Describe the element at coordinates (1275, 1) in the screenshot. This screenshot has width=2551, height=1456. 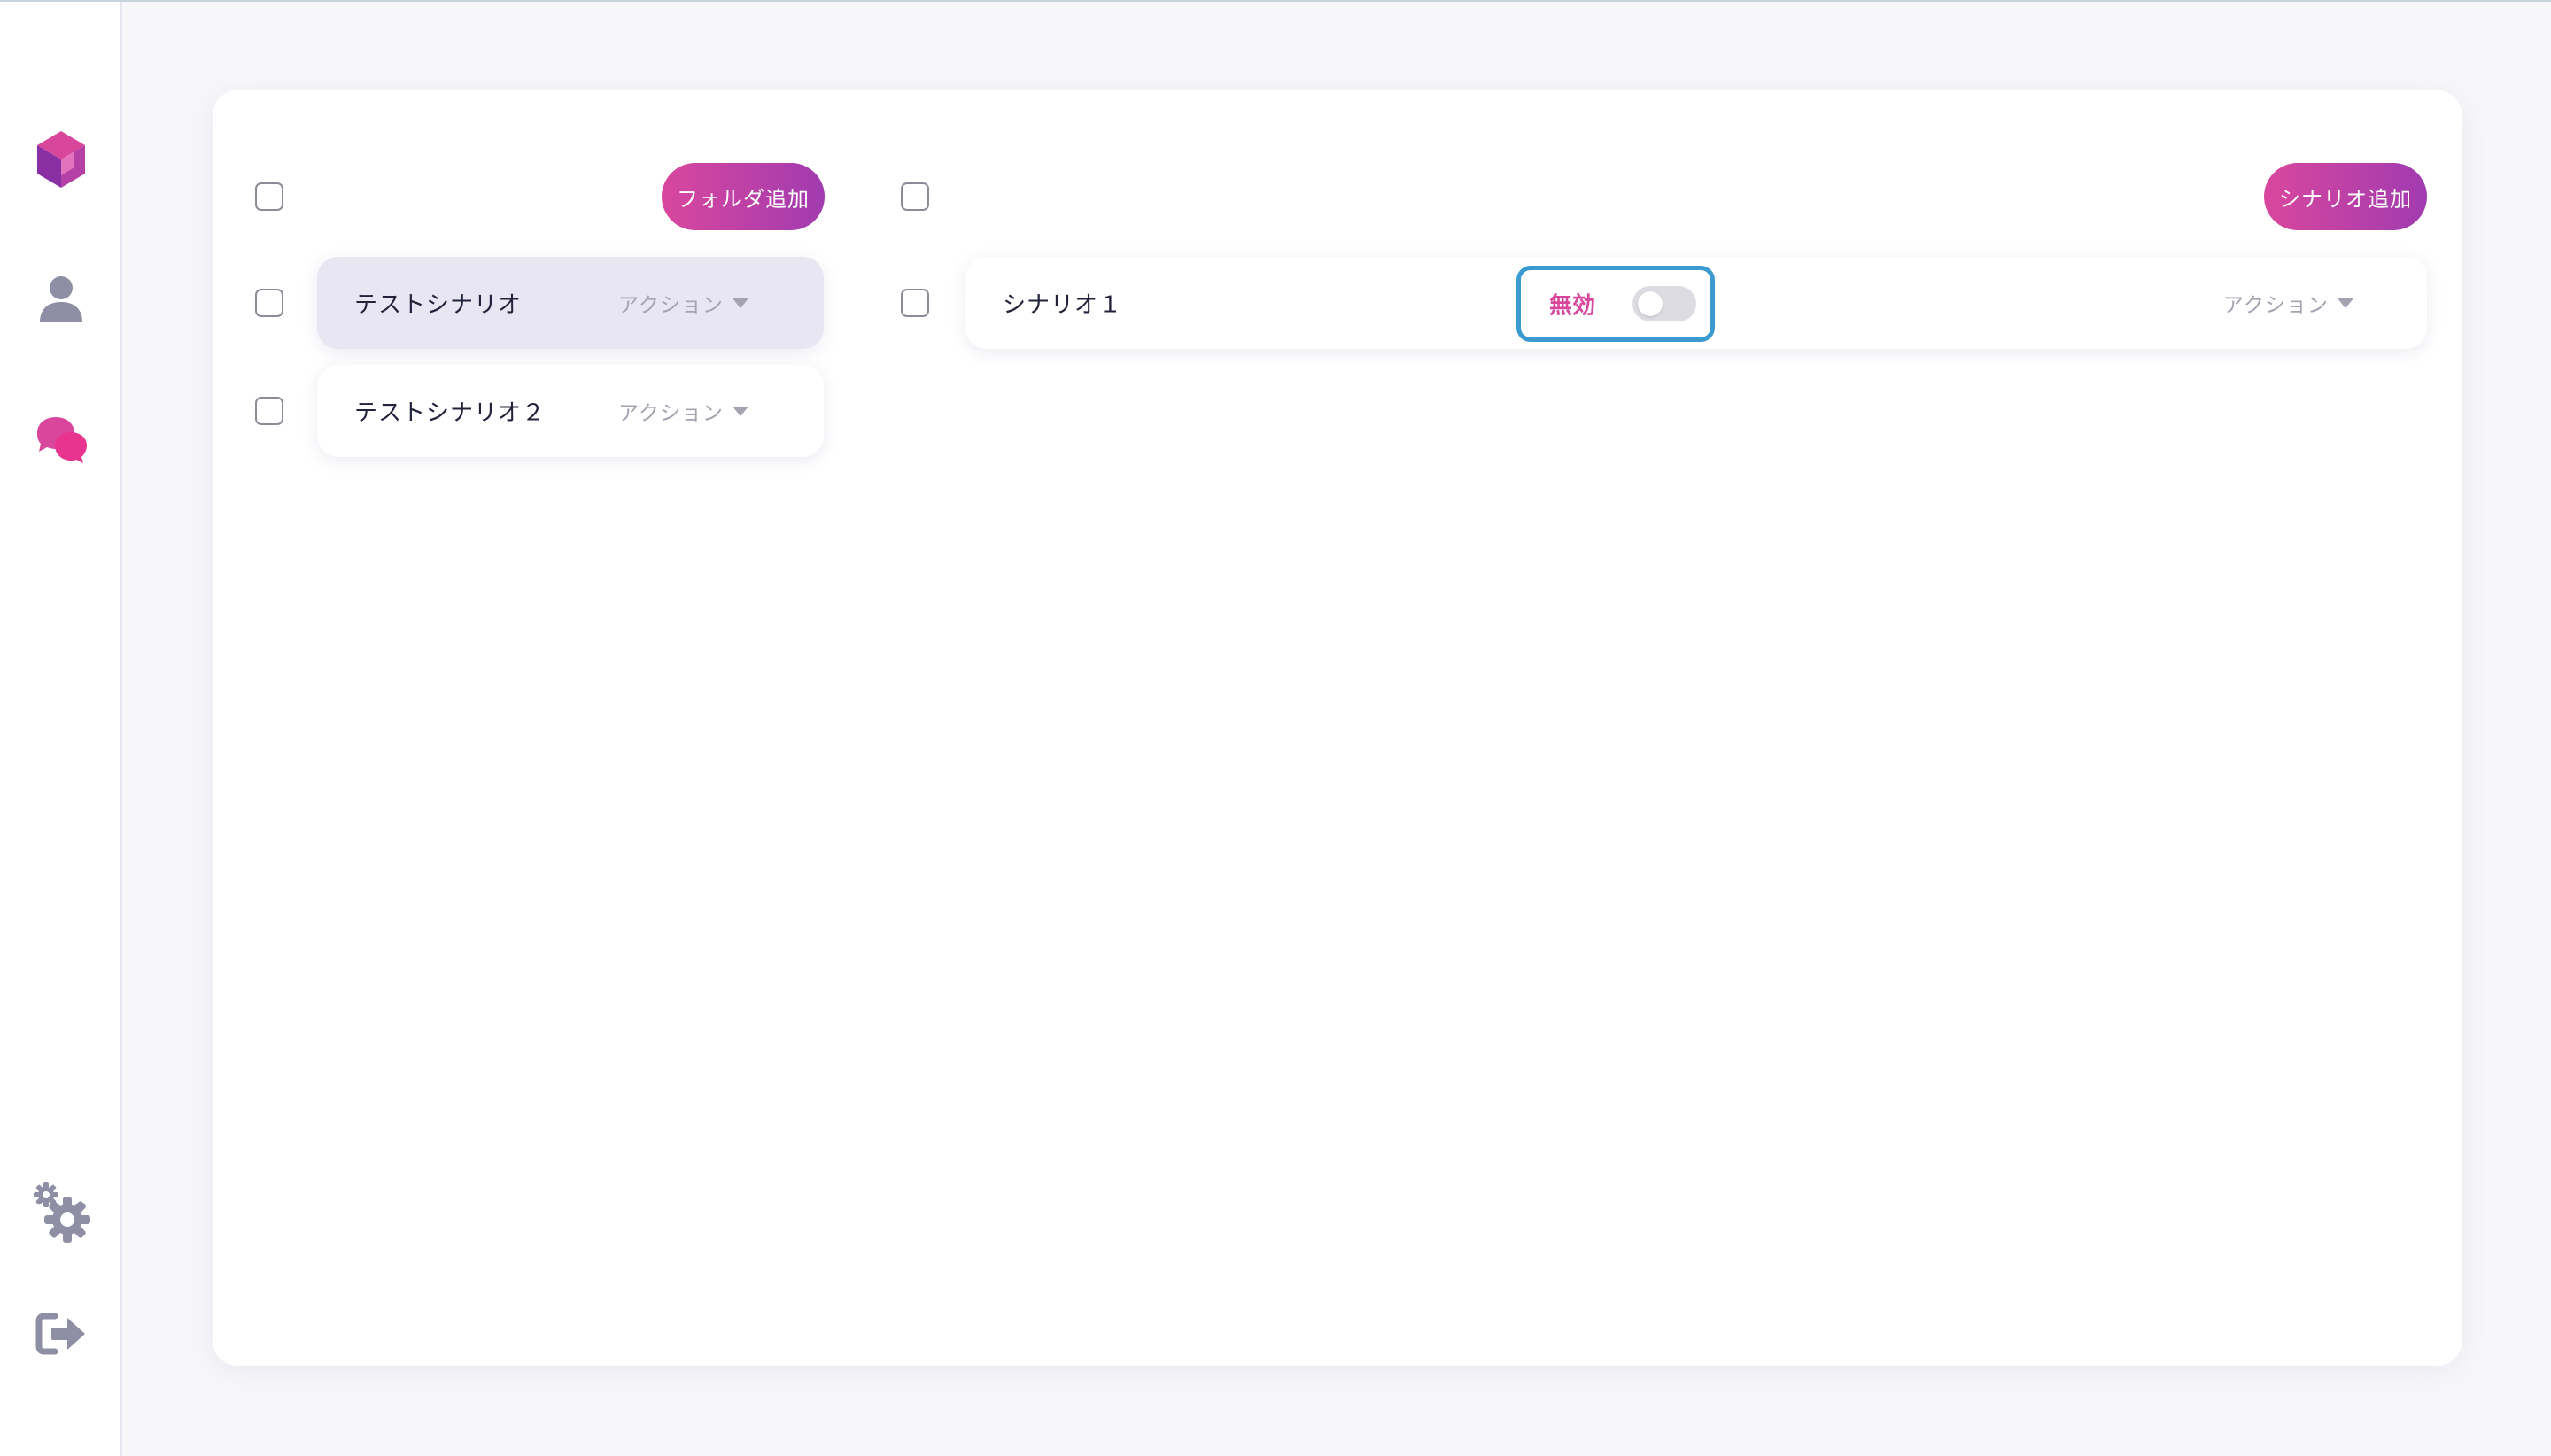
I see `top-border` at that location.